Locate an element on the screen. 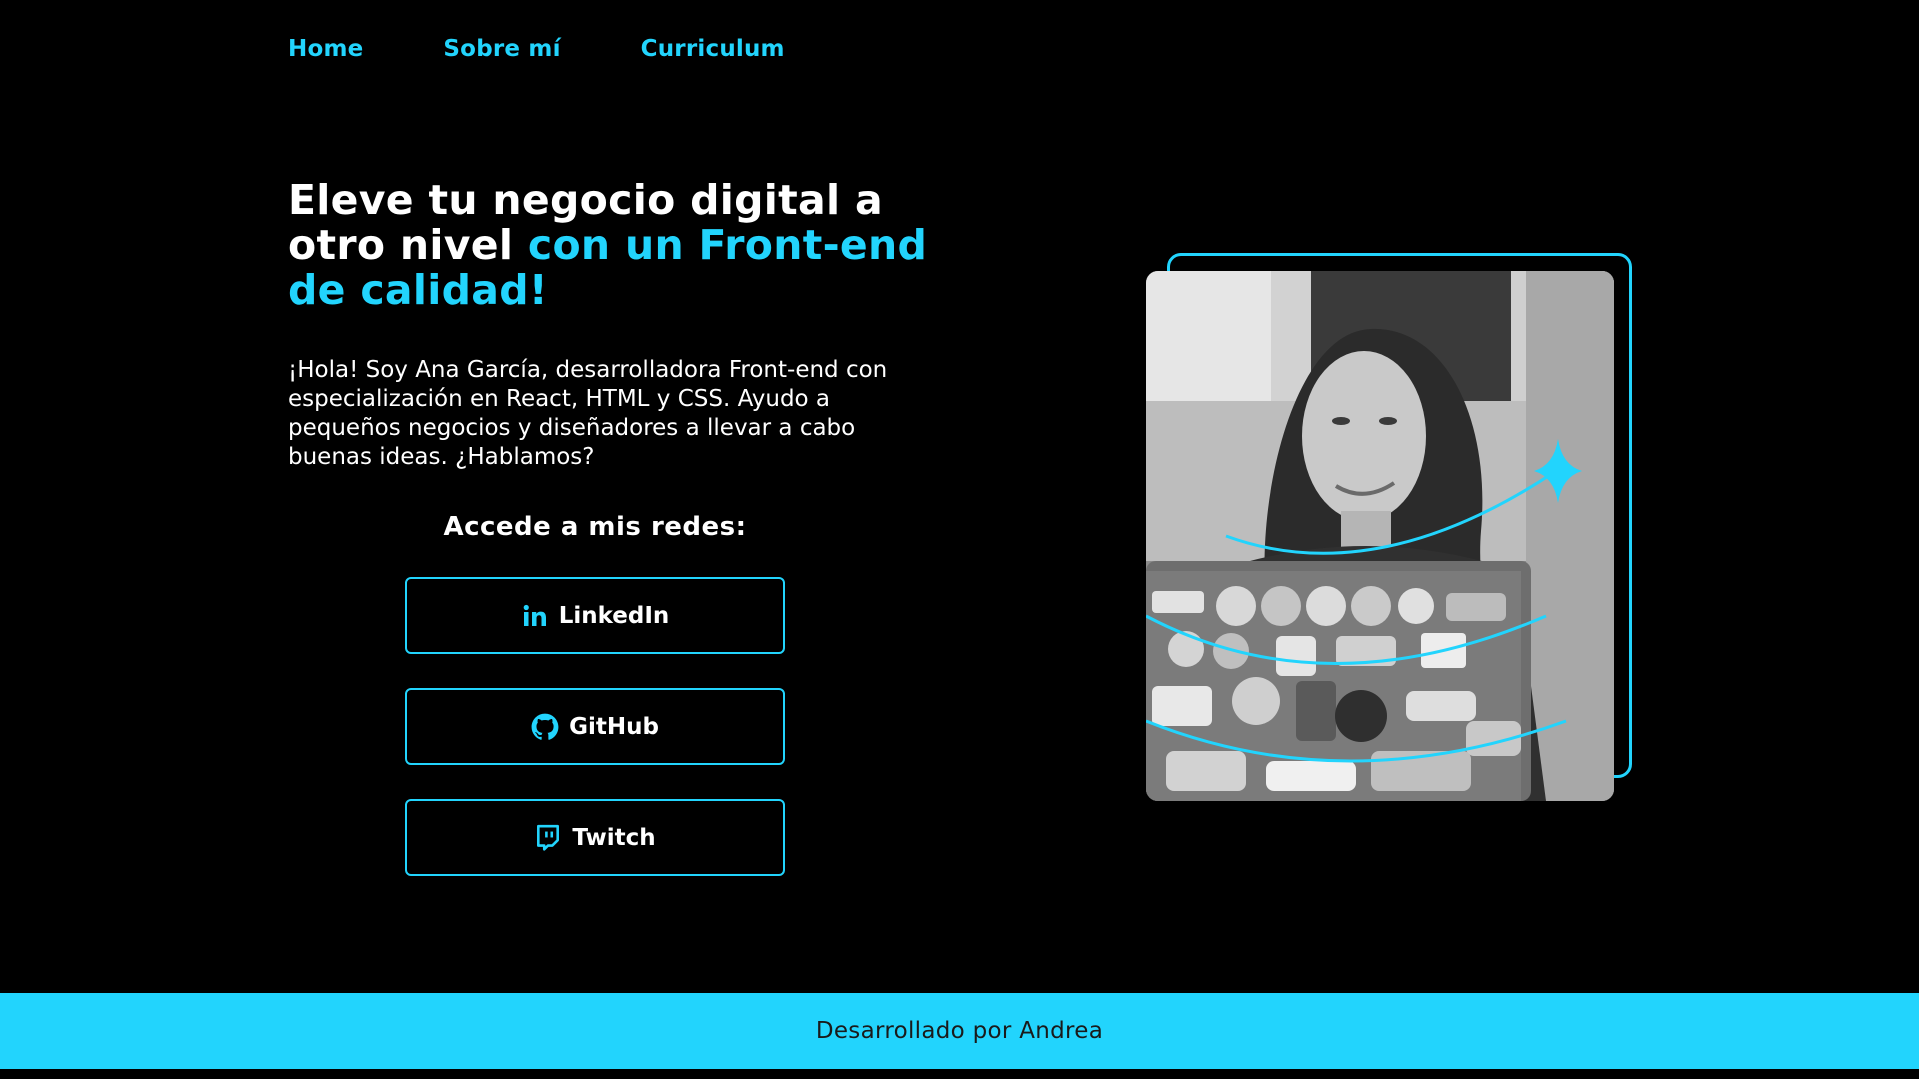  bottom-strip is located at coordinates (959, 1074).